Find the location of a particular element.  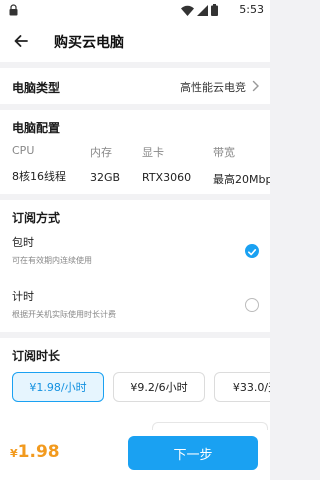

next-button: 下一步 is located at coordinates (193, 453).